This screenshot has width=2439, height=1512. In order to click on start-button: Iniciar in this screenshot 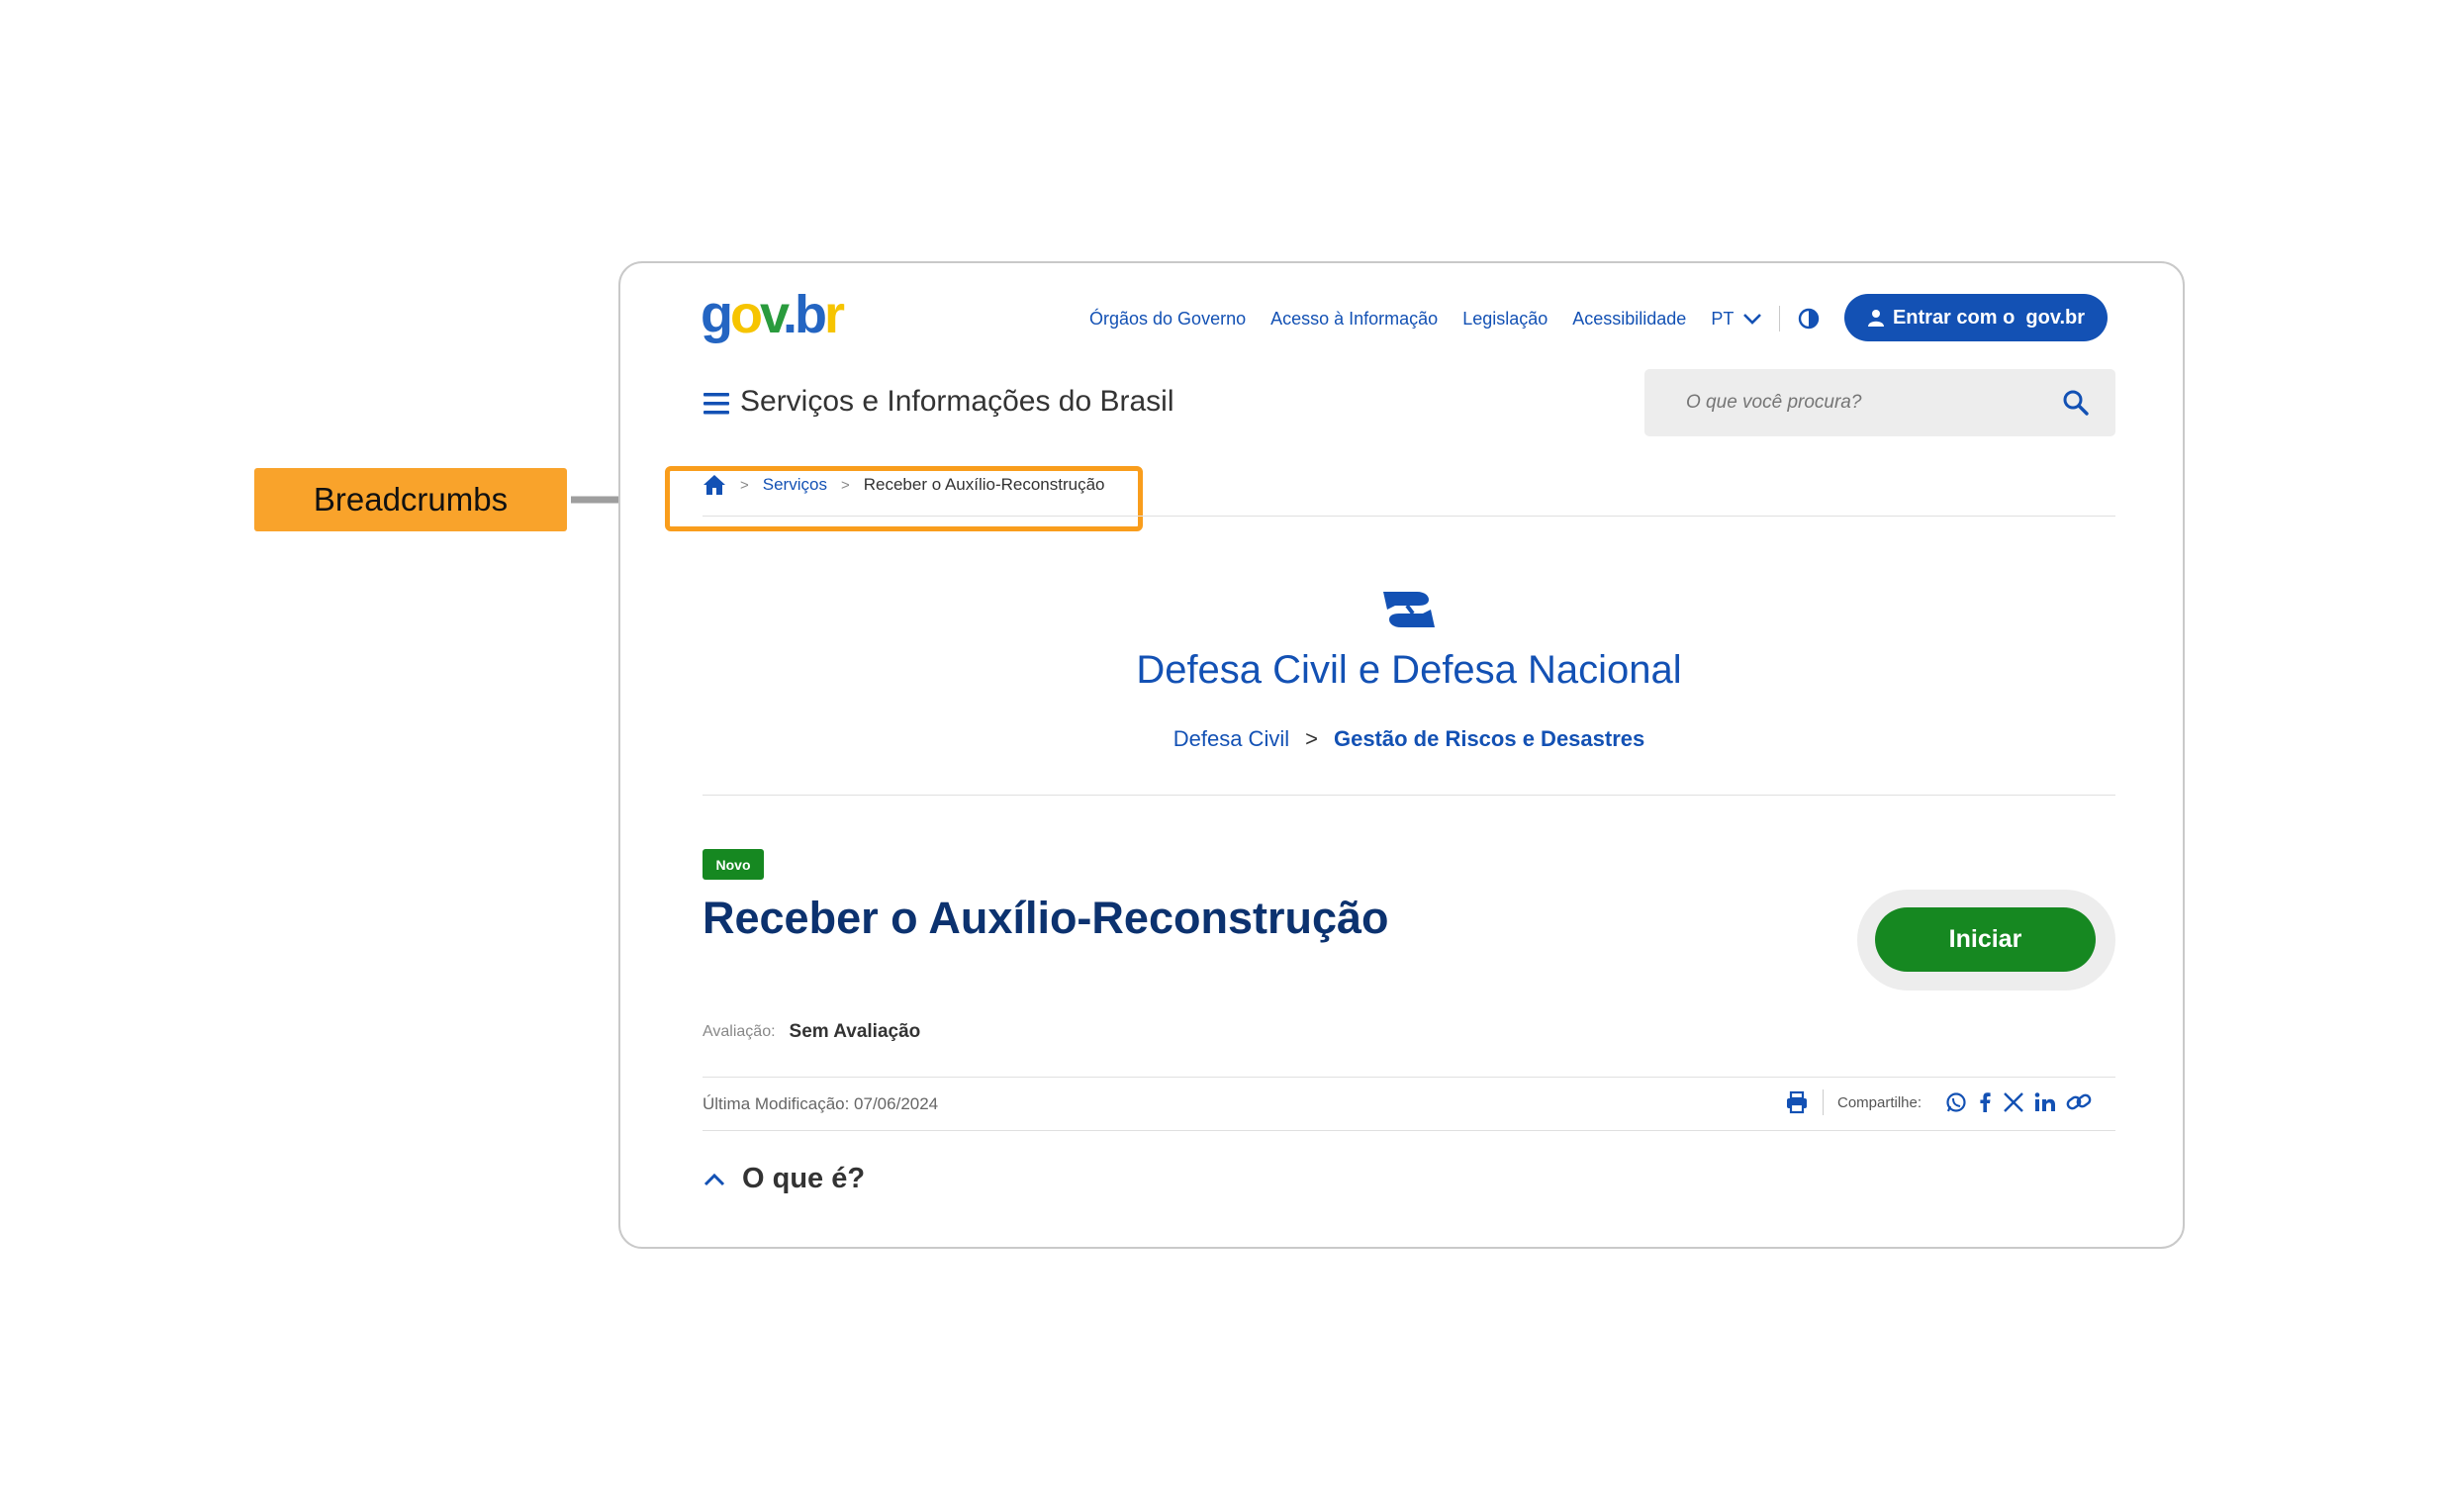, I will do `click(1985, 939)`.